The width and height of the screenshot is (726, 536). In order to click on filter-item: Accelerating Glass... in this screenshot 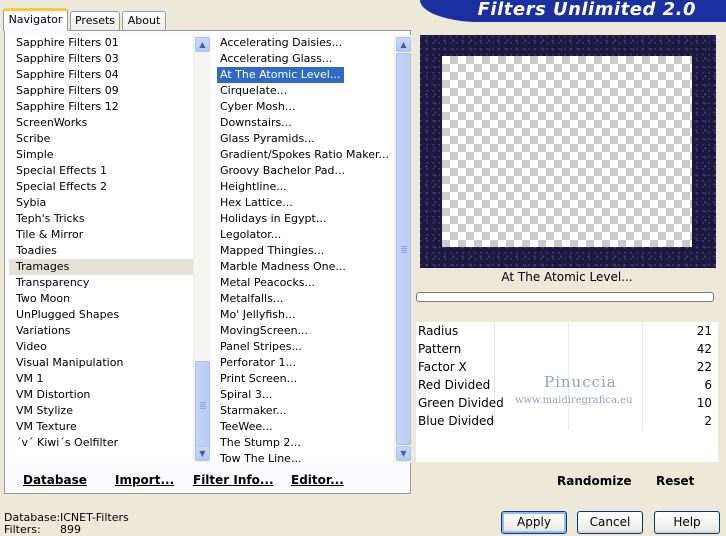, I will do `click(303, 59)`.